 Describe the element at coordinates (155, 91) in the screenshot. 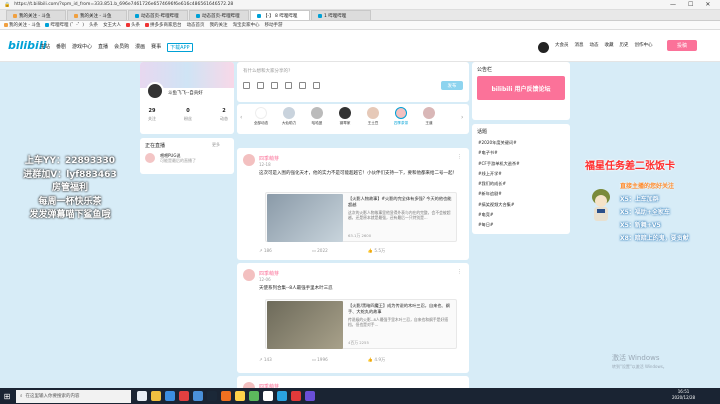

I see `profile-avatar` at that location.